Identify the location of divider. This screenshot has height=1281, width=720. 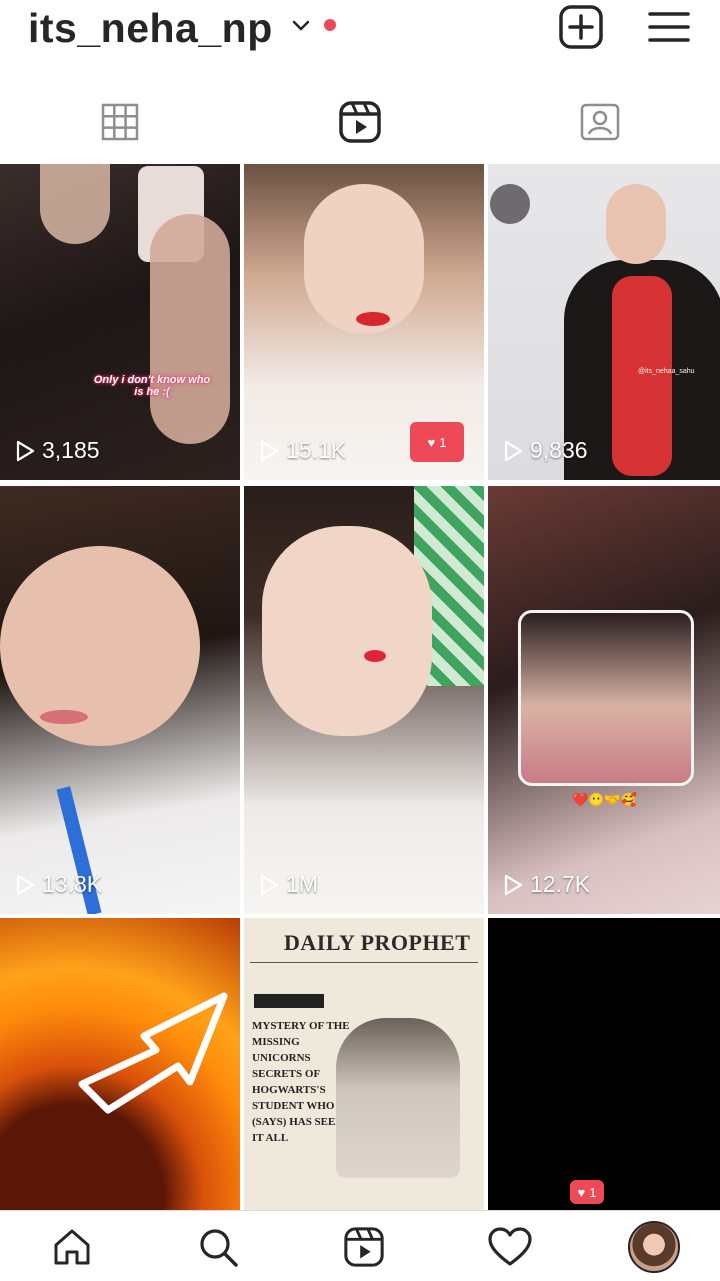
(364, 962).